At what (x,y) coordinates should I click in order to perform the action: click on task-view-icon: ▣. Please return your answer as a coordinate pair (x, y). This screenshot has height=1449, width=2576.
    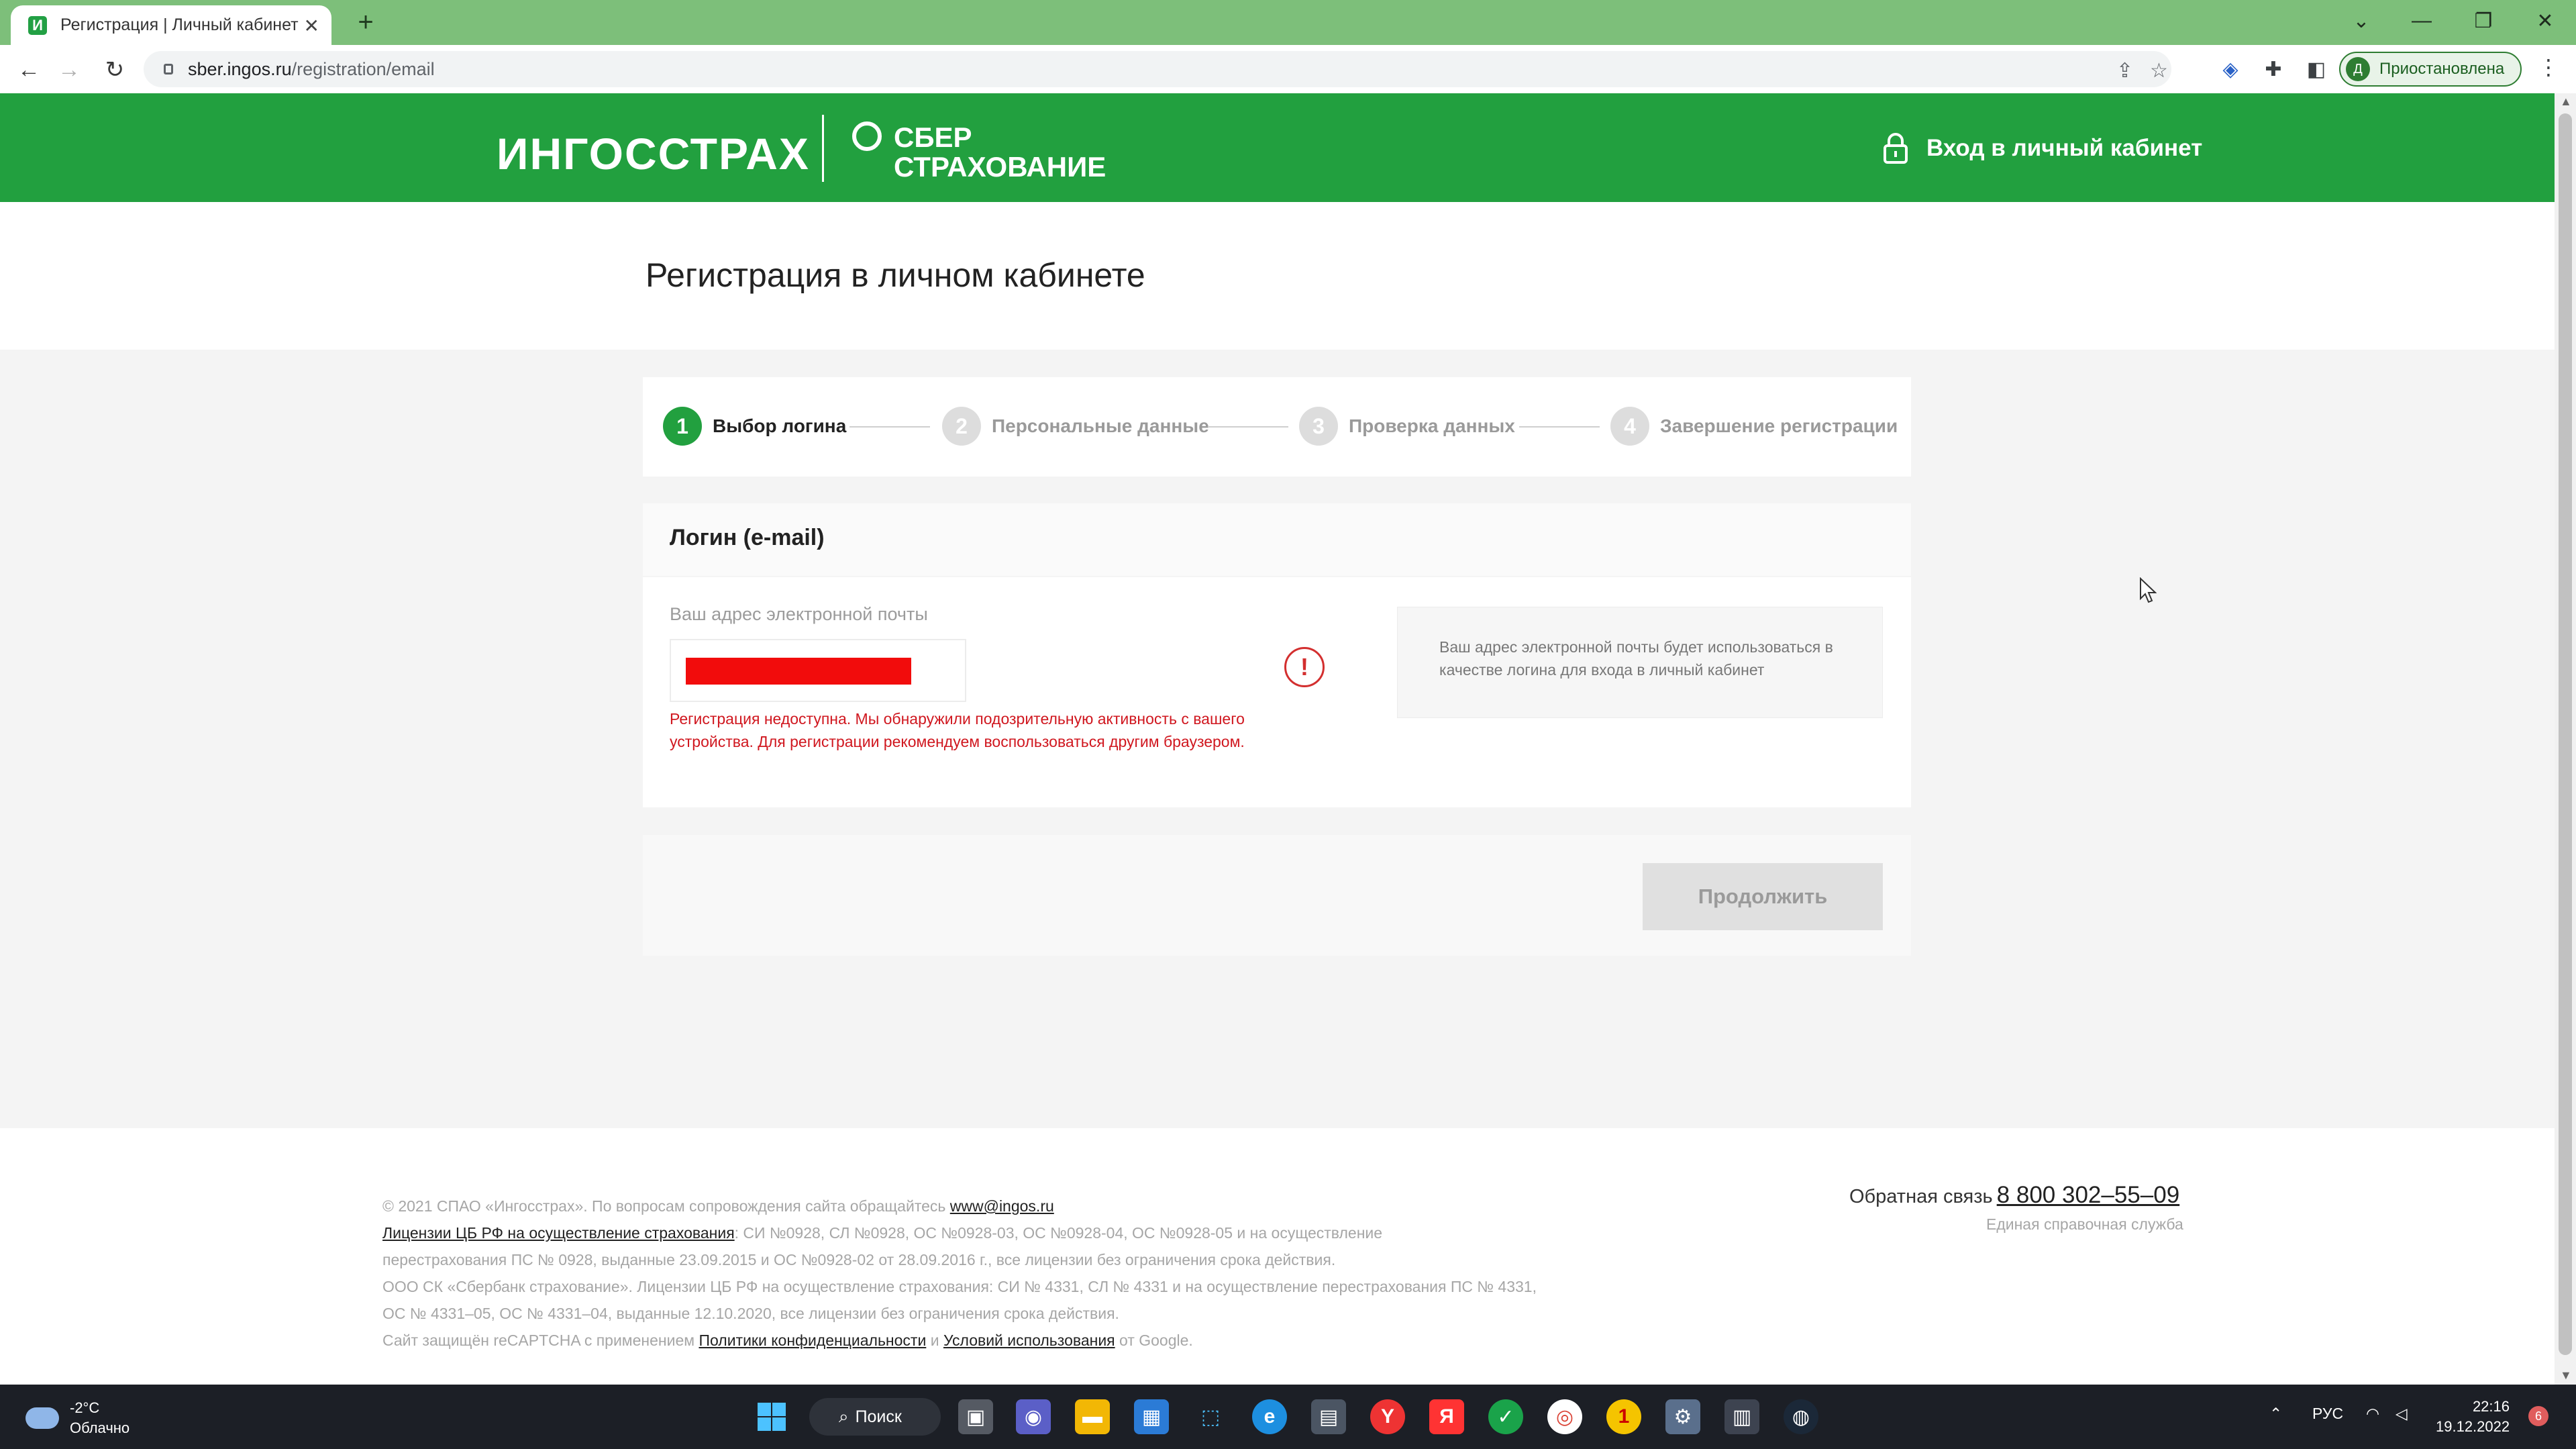
    Looking at the image, I should click on (975, 1416).